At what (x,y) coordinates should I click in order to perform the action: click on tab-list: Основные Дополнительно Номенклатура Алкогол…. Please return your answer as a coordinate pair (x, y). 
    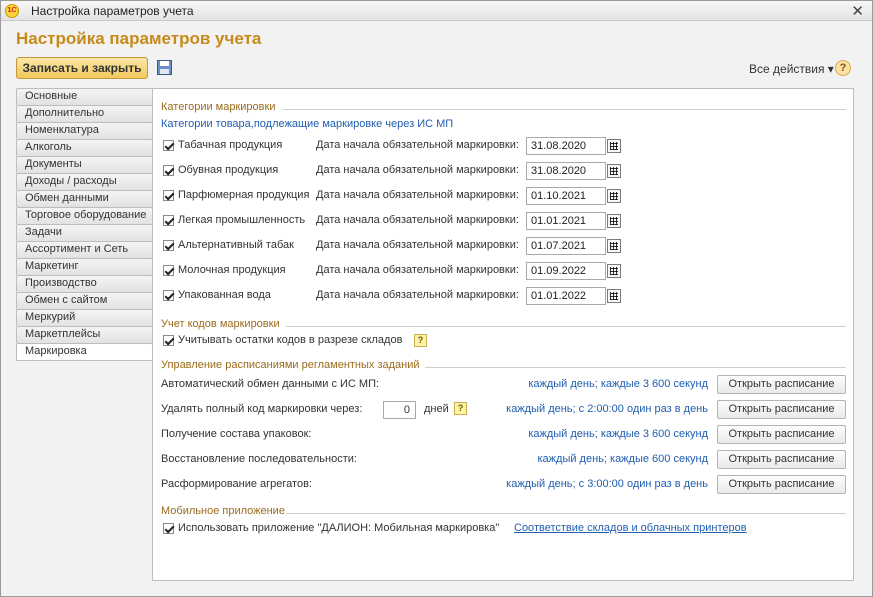
    Looking at the image, I should click on (84, 224).